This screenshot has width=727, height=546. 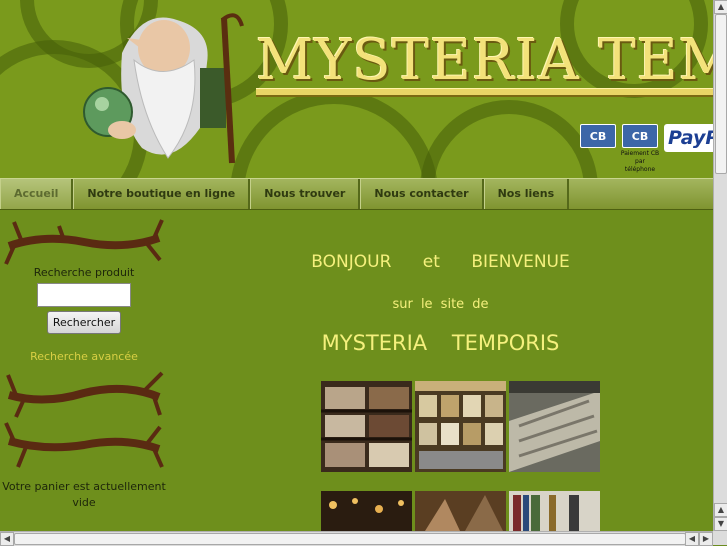 I want to click on paypal-logo: PayP, so click(x=688, y=138).